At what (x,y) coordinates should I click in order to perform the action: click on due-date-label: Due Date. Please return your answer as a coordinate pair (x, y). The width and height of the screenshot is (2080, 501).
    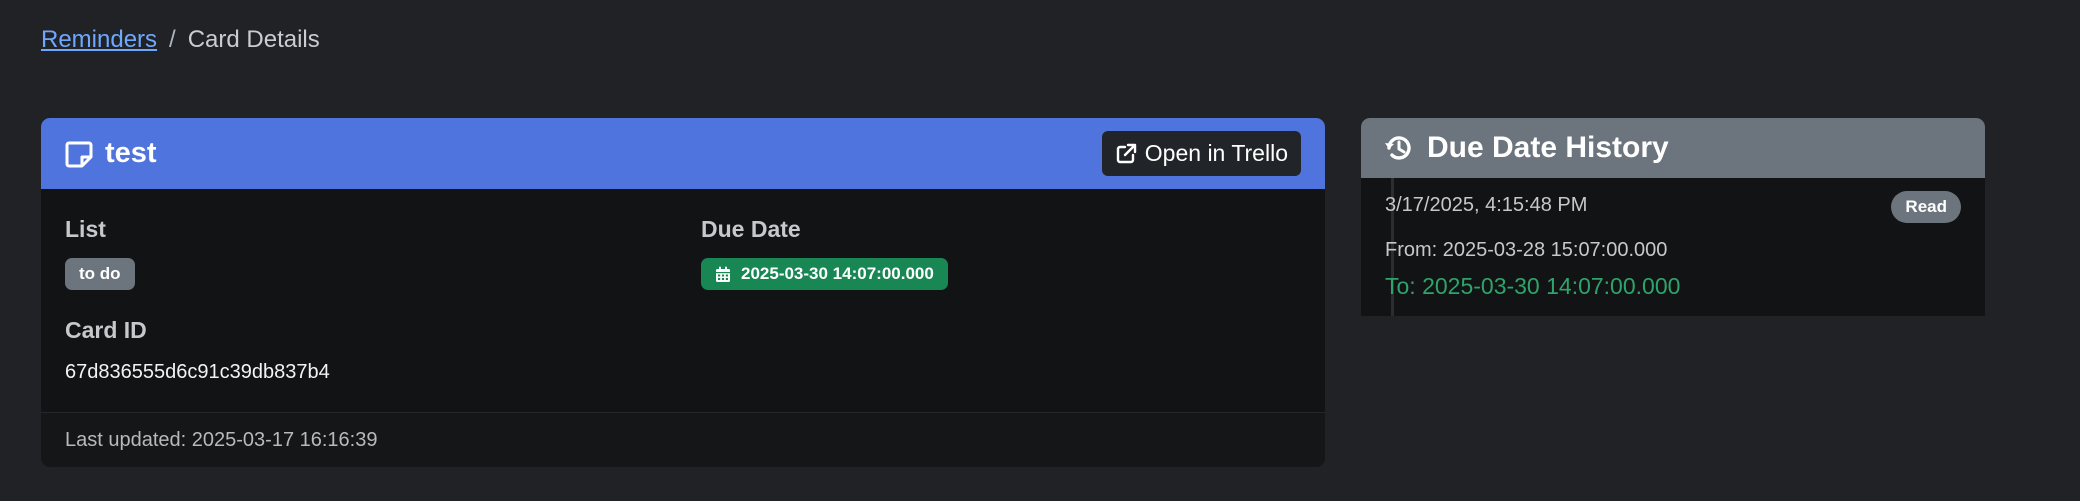
    Looking at the image, I should click on (751, 229).